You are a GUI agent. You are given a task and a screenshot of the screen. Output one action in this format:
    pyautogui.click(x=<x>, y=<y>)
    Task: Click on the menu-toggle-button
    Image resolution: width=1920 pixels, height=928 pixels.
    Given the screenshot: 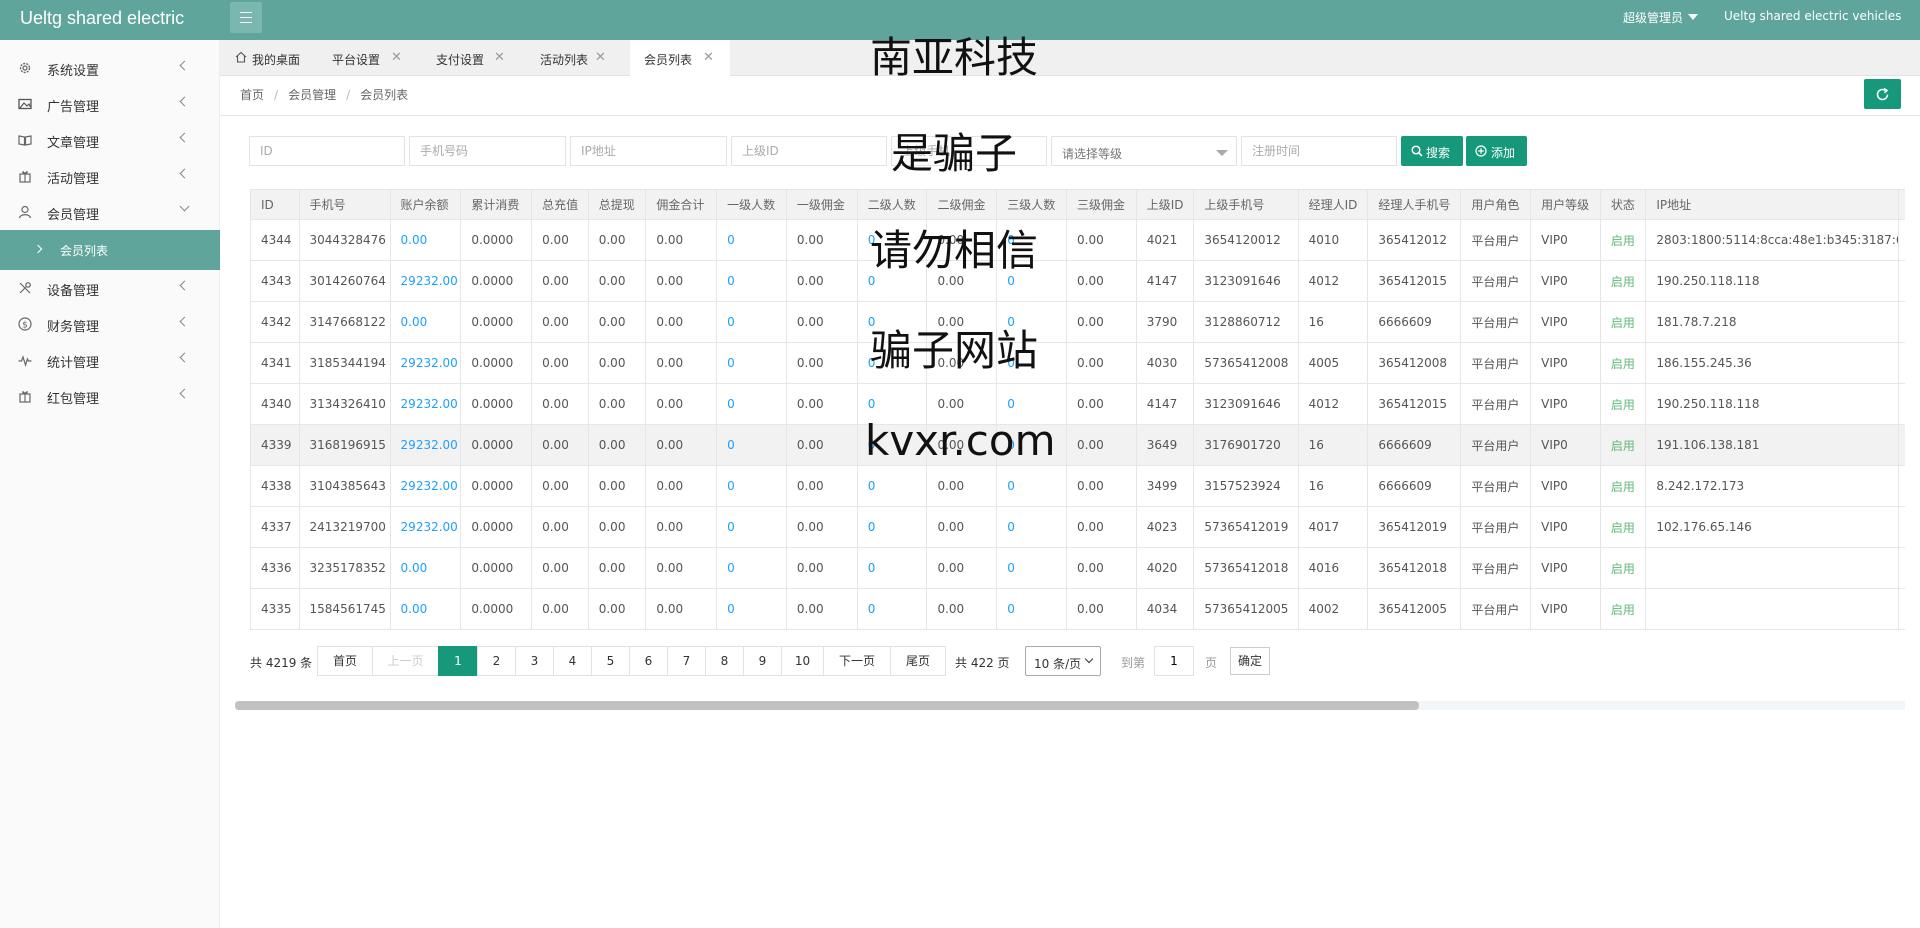 What is the action you would take?
    pyautogui.click(x=246, y=17)
    